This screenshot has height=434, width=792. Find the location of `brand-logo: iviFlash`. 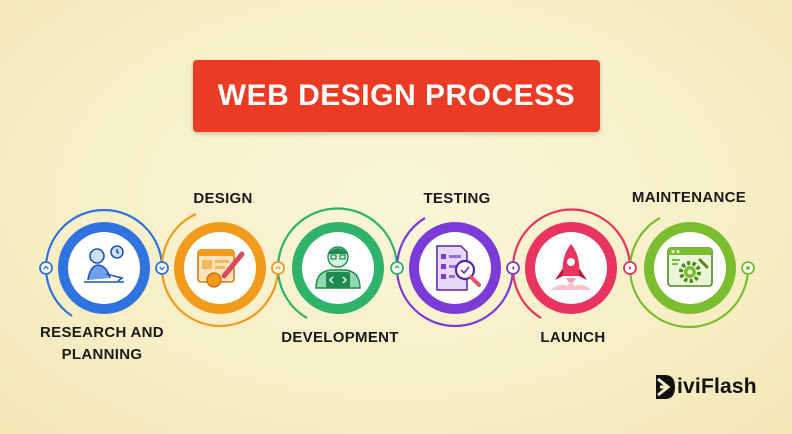

brand-logo: iviFlash is located at coordinates (704, 387).